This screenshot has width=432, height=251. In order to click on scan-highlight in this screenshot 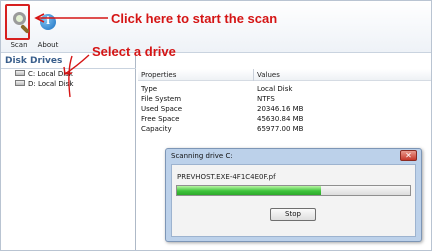, I will do `click(17, 22)`.